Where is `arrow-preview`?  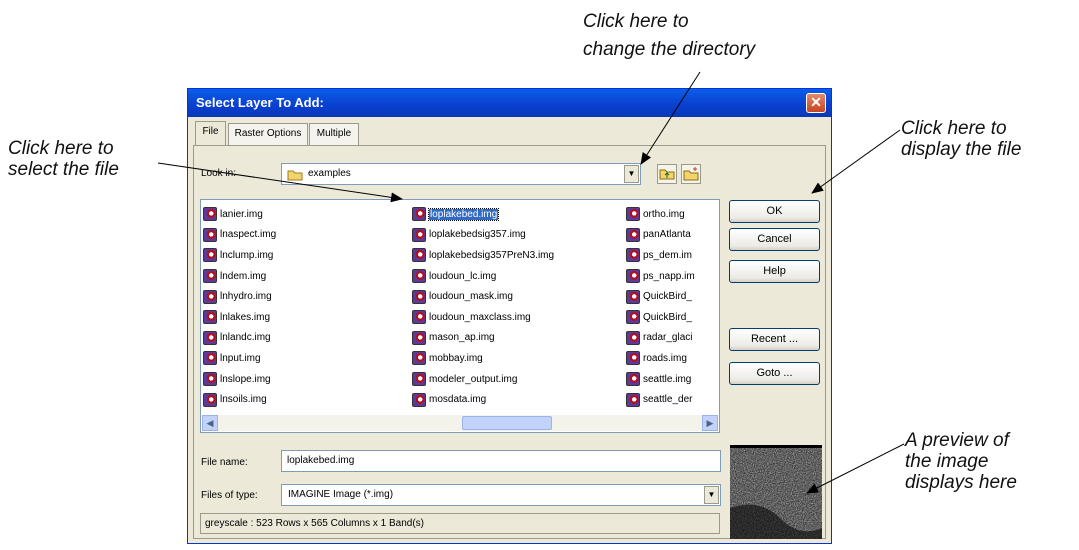
arrow-preview is located at coordinates (855, 468).